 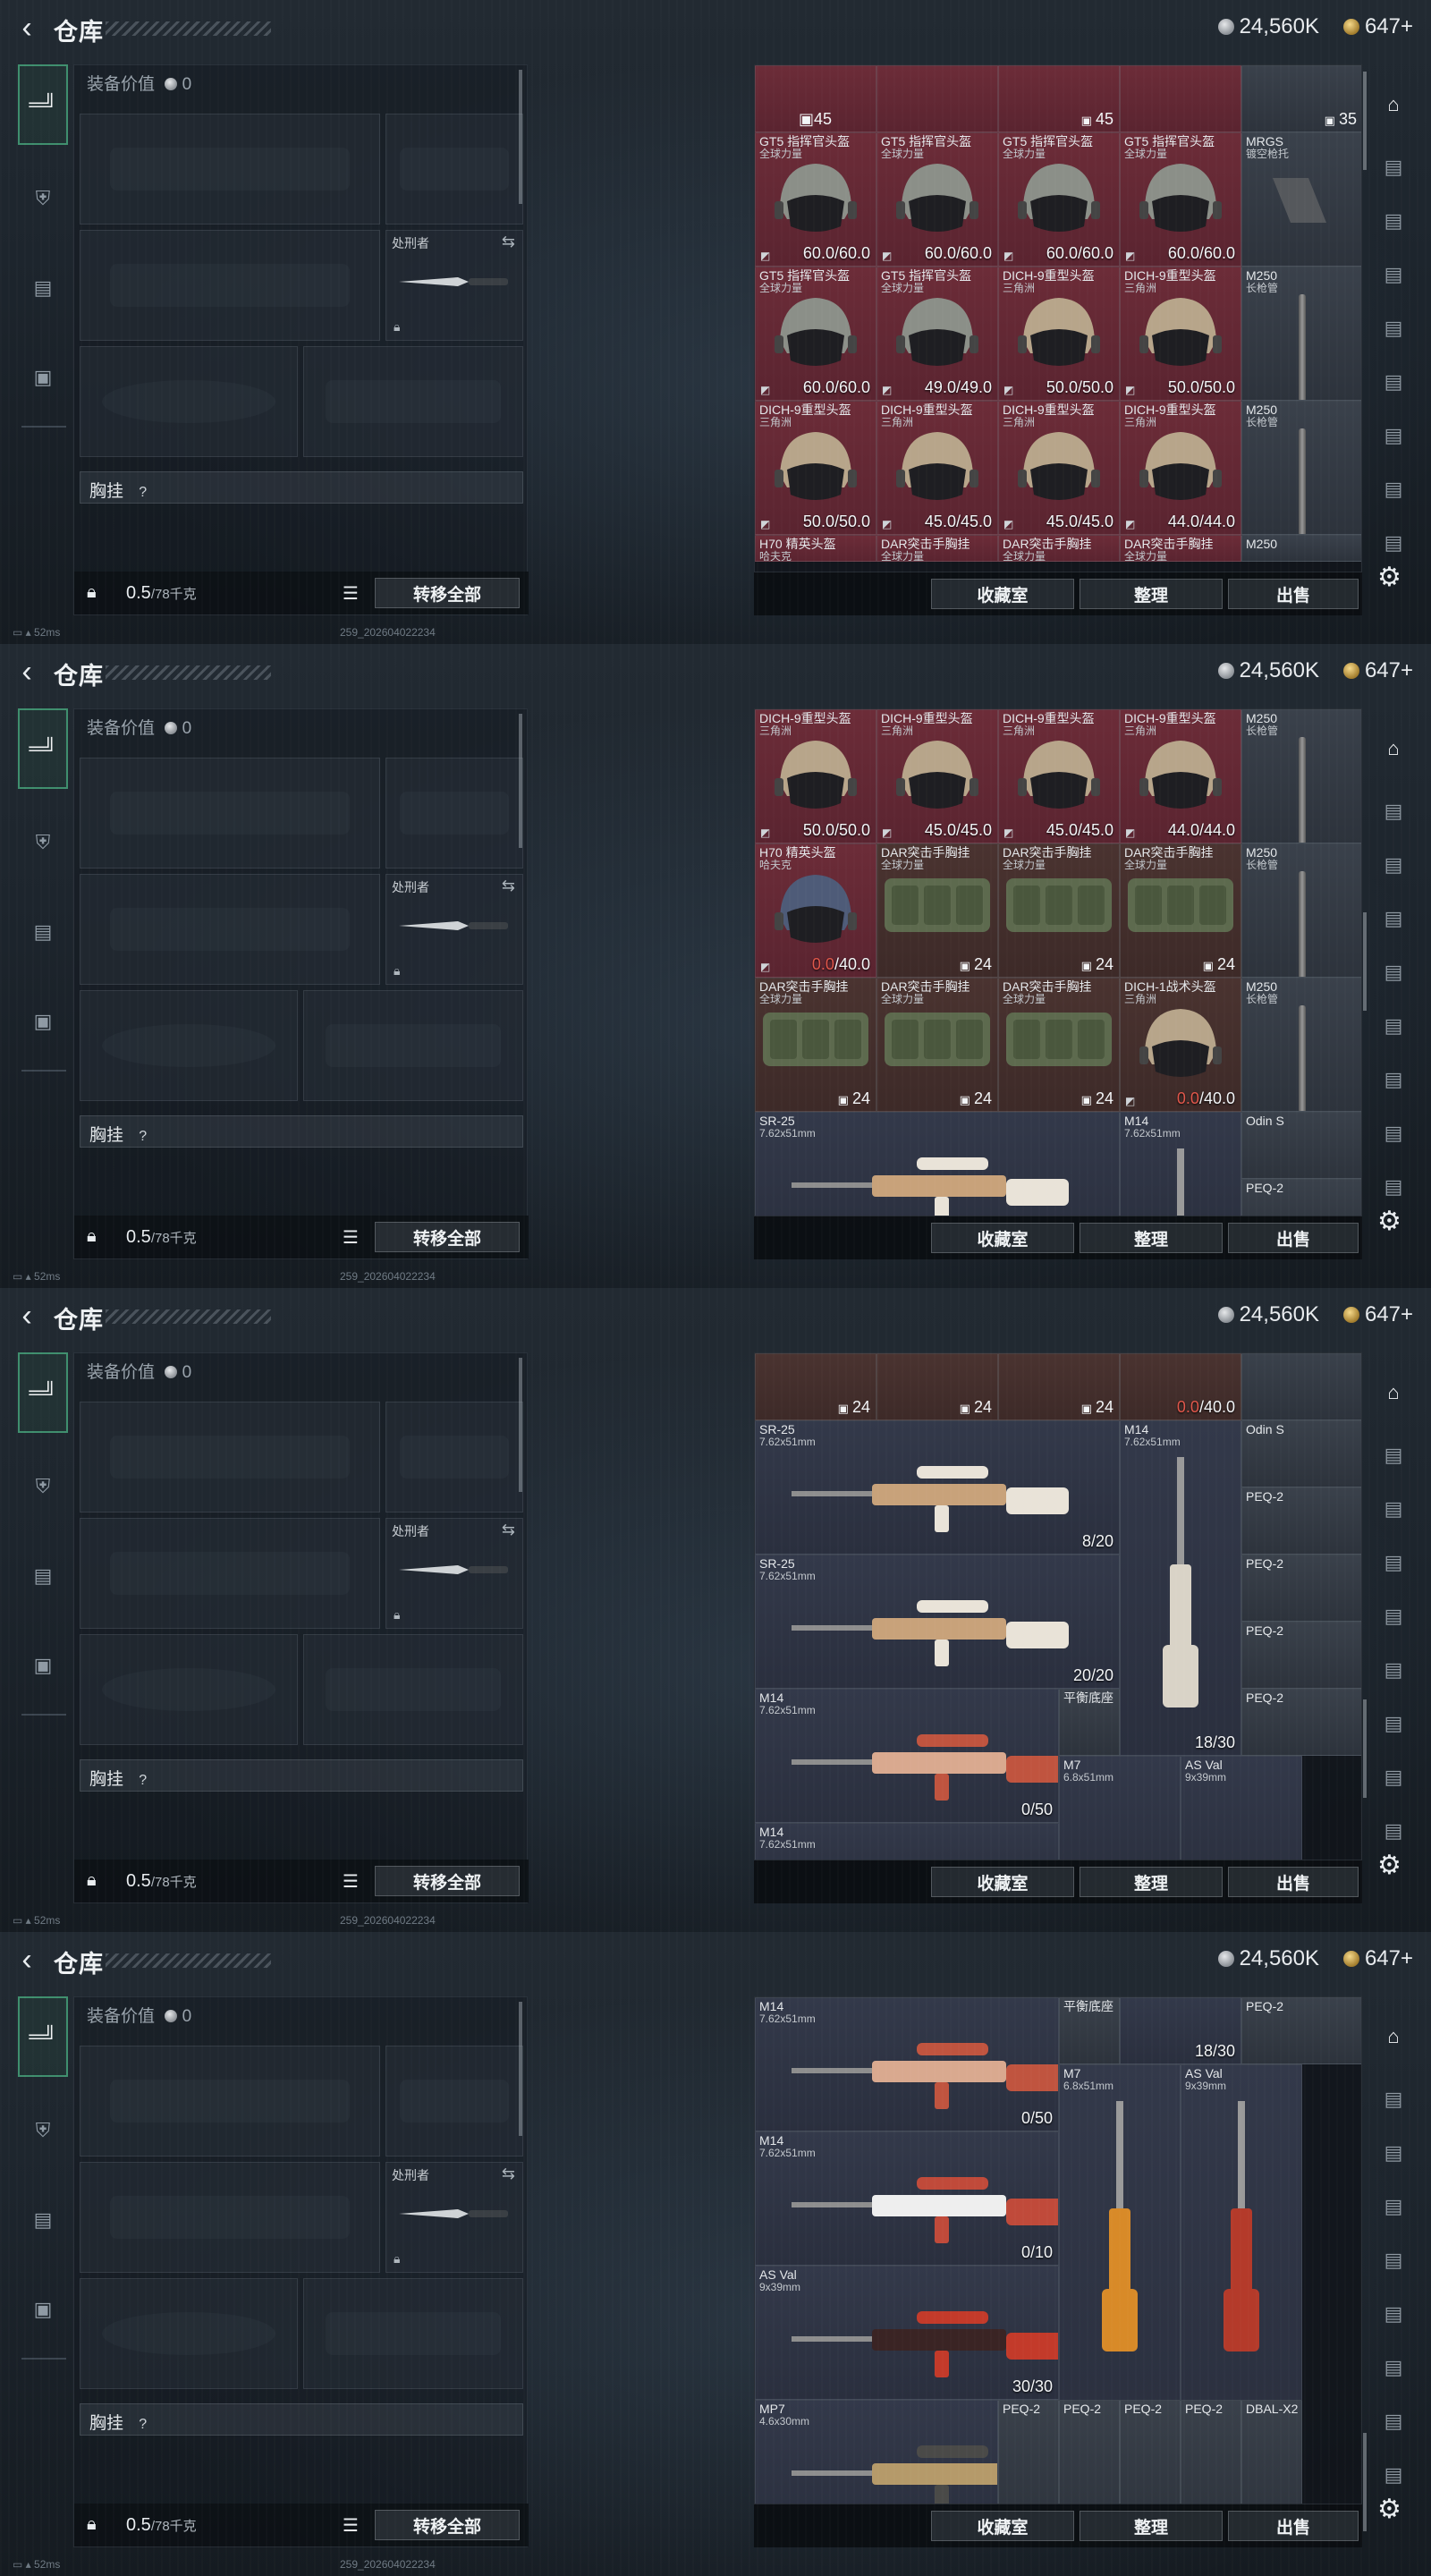 What do you see at coordinates (1120, 1808) in the screenshot?
I see `stash-item: M7 6.8x51mm` at bounding box center [1120, 1808].